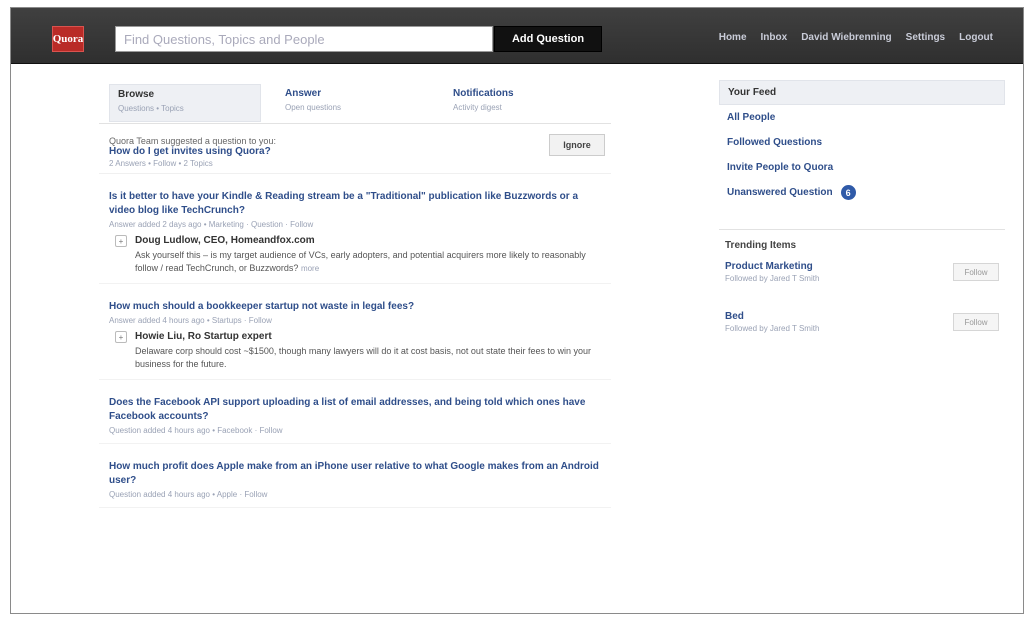 This screenshot has height=618, width=1031. Describe the element at coordinates (577, 145) in the screenshot. I see `ignore-button: Ignore` at that location.